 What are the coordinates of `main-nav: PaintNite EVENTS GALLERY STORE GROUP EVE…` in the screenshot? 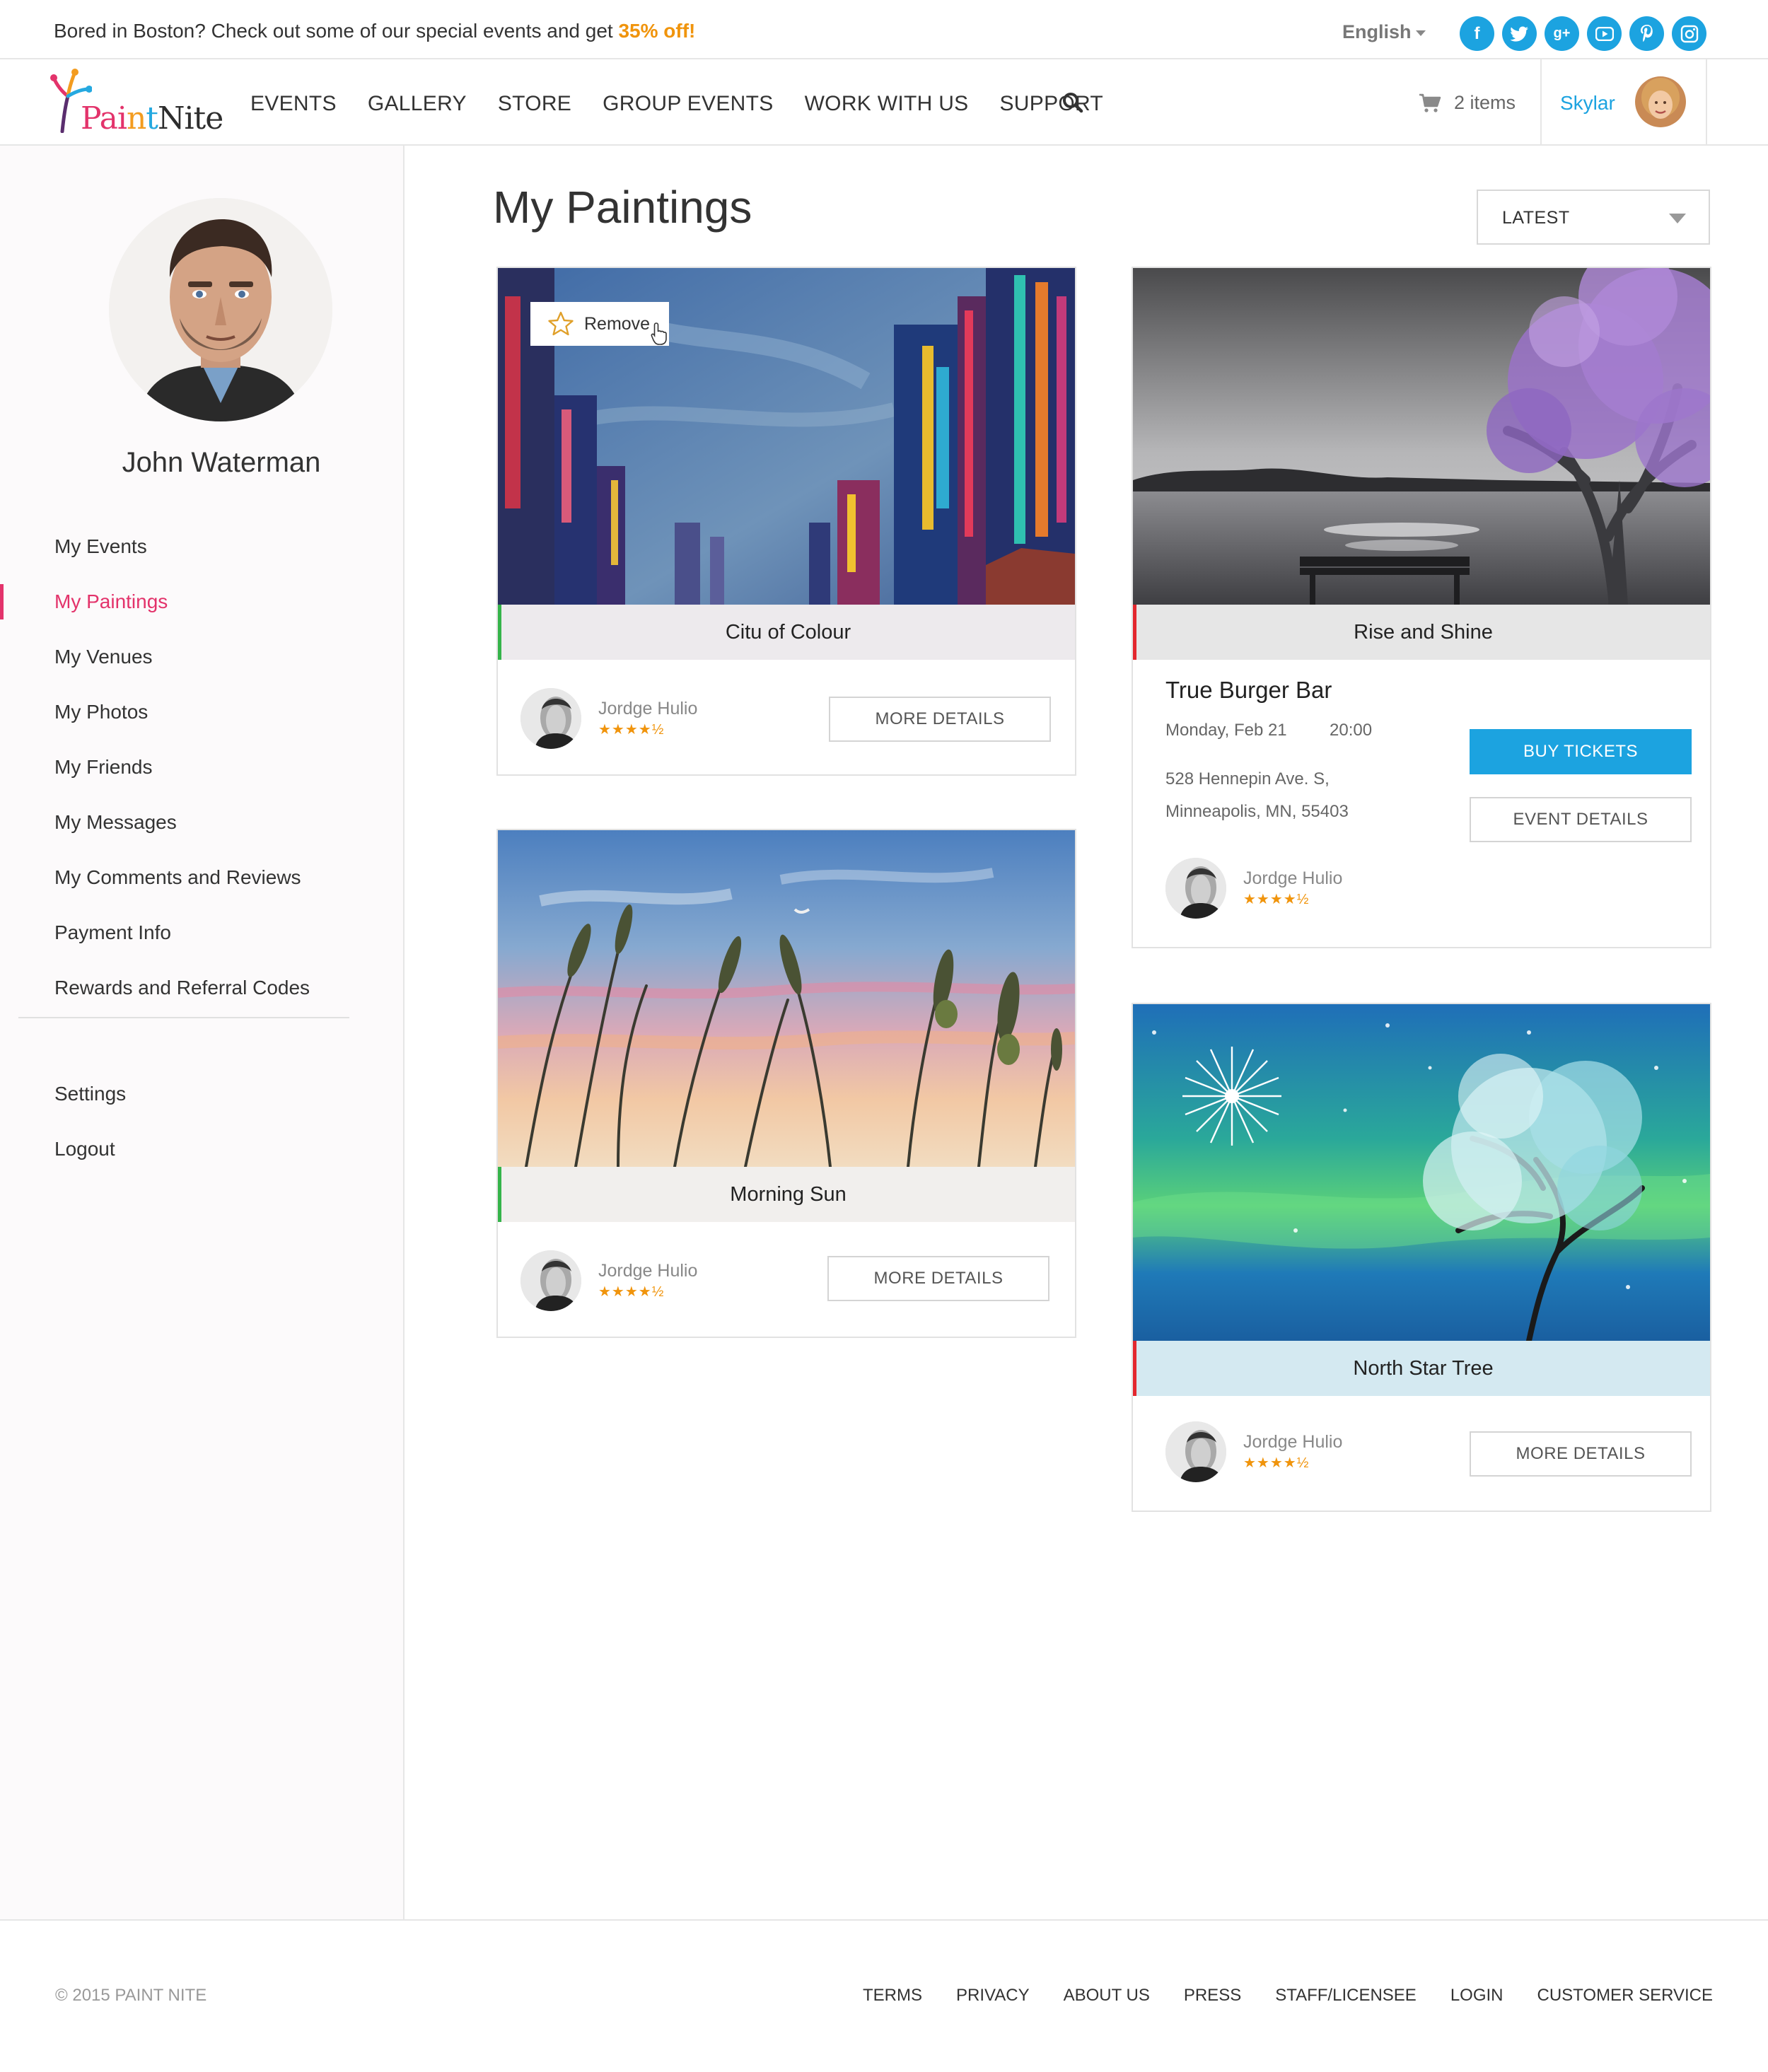 It's located at (884, 103).